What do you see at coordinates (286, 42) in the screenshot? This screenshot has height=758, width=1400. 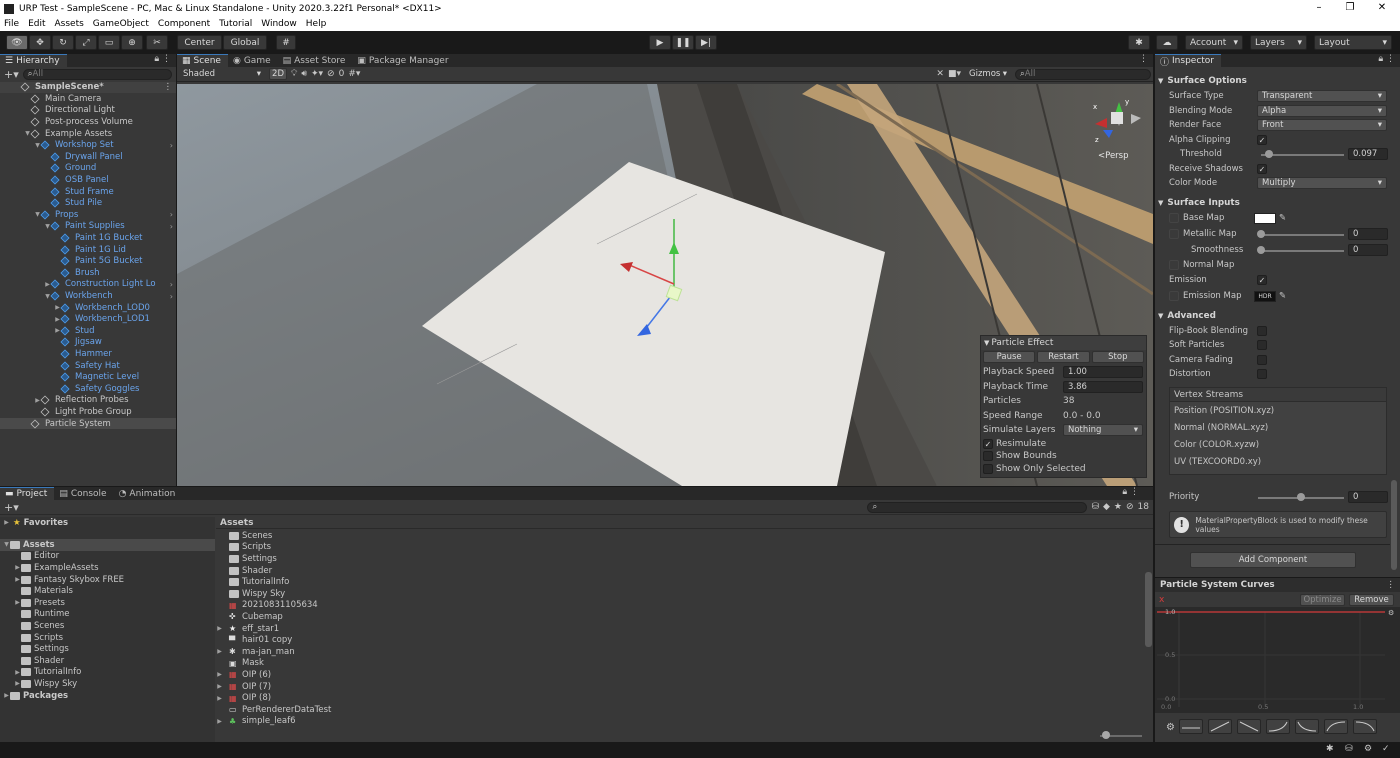 I see `grid-snap-button: #` at bounding box center [286, 42].